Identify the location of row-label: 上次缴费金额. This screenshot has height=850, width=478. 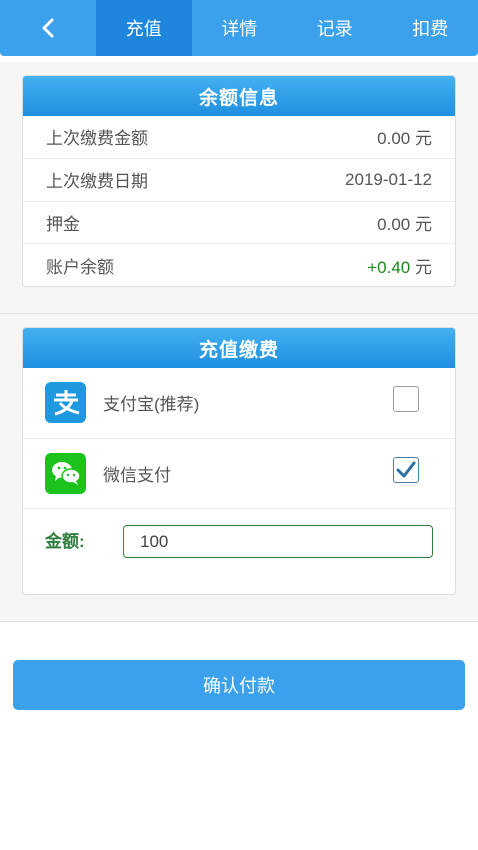
(97, 139).